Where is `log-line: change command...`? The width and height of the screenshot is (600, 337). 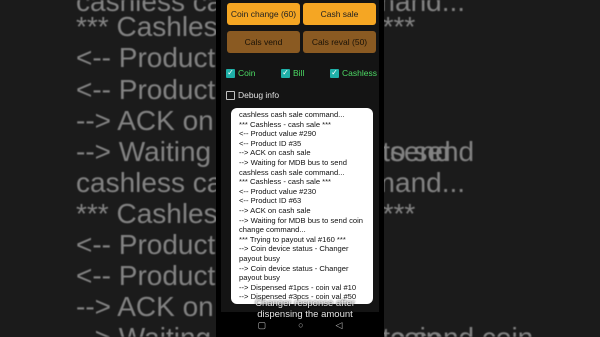 log-line: change command... is located at coordinates (272, 230).